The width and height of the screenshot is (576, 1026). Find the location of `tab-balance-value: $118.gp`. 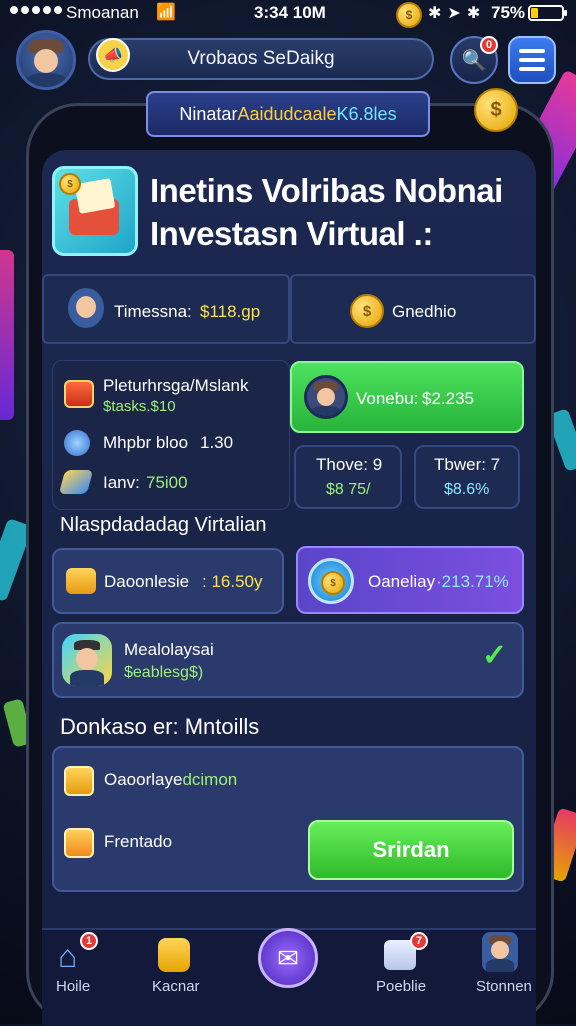

tab-balance-value: $118.gp is located at coordinates (230, 311).